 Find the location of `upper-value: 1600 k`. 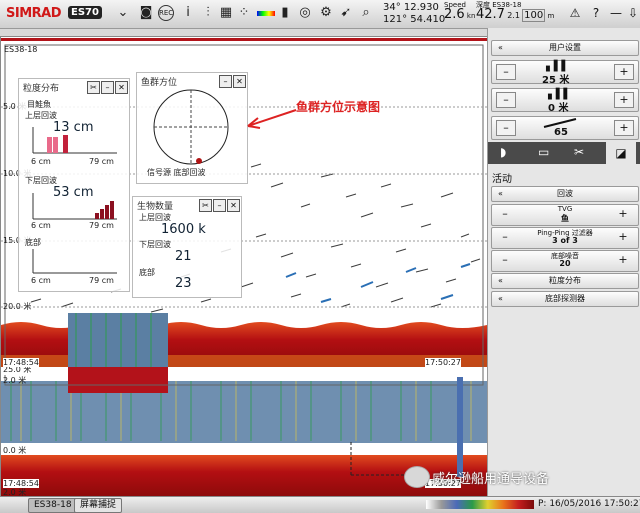

upper-value: 1600 k is located at coordinates (183, 229).